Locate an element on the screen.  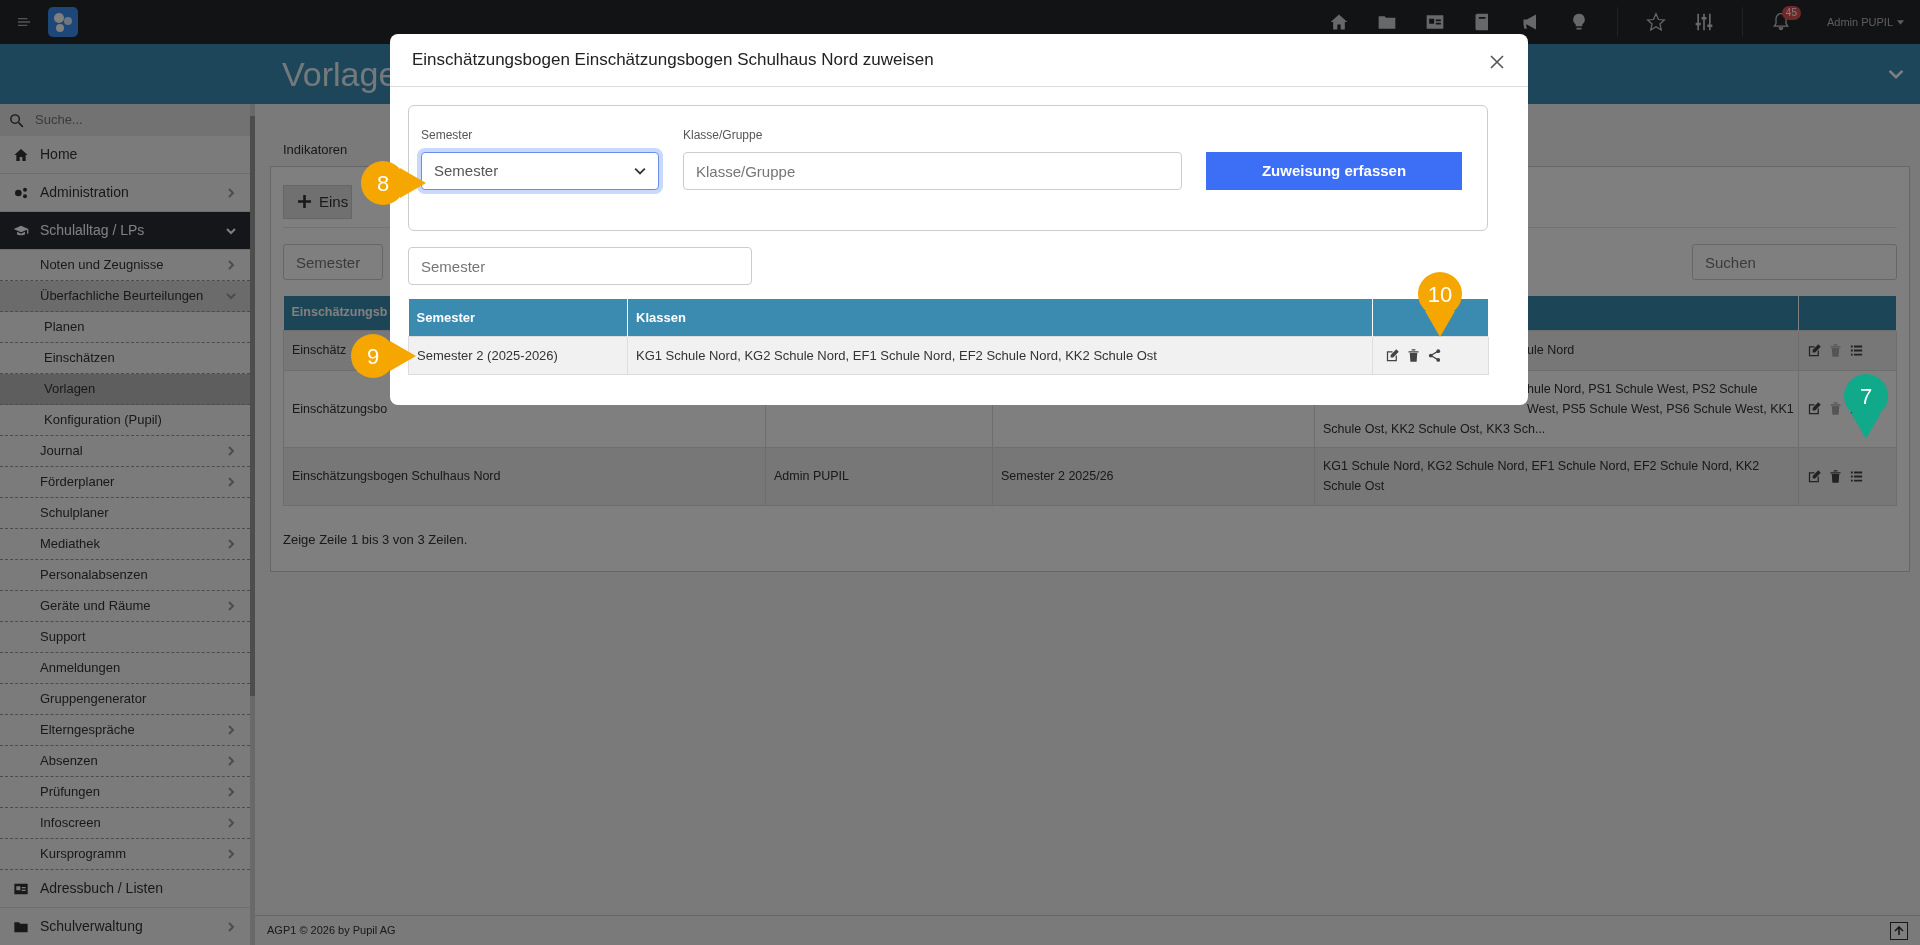
table-cell: Admin PUPIL is located at coordinates (812, 476).